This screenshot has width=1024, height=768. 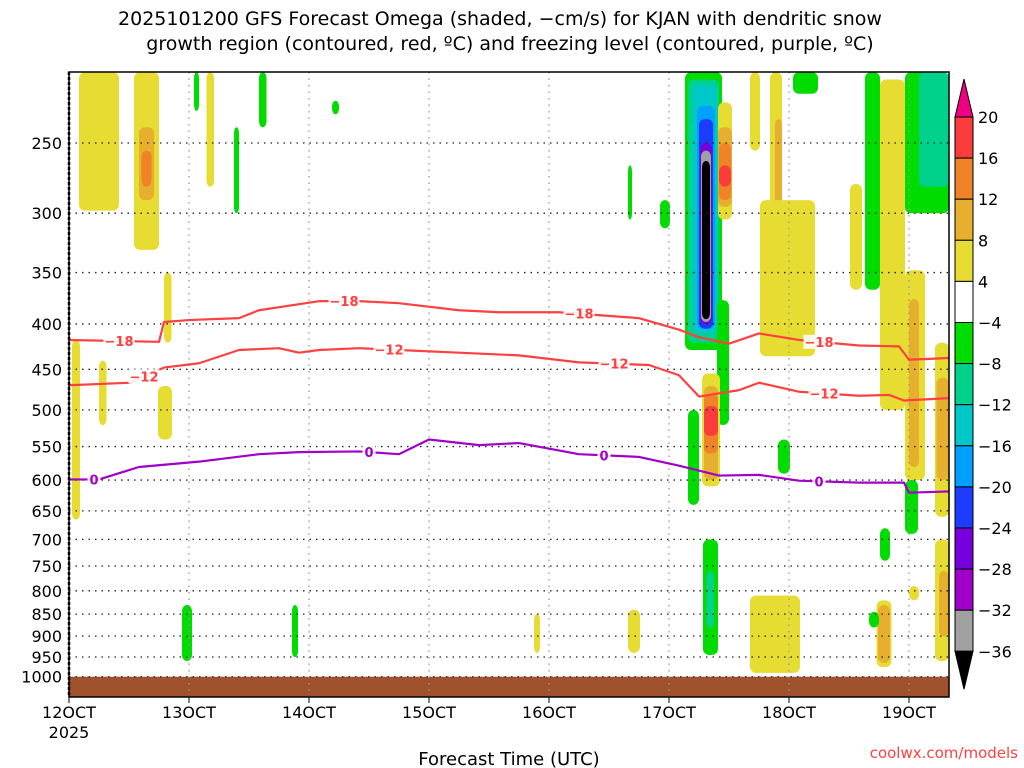 I want to click on x-tick-label: 15OCT, so click(x=429, y=712).